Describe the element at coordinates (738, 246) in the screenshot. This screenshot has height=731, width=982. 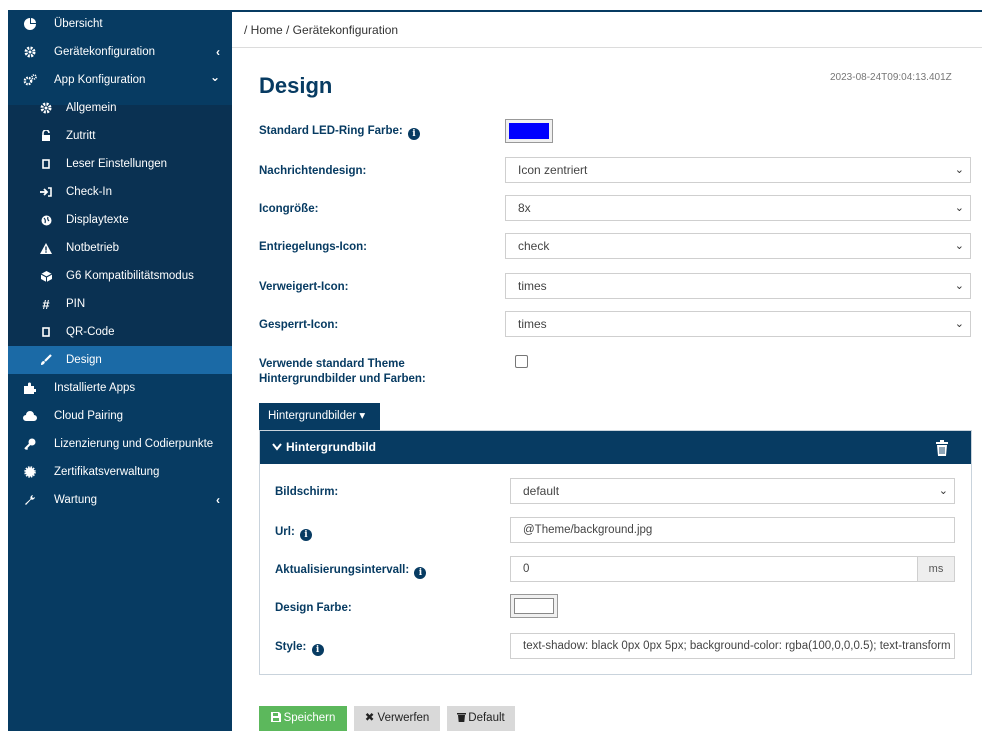
I see `unlock-icon-select: check ⌄` at that location.